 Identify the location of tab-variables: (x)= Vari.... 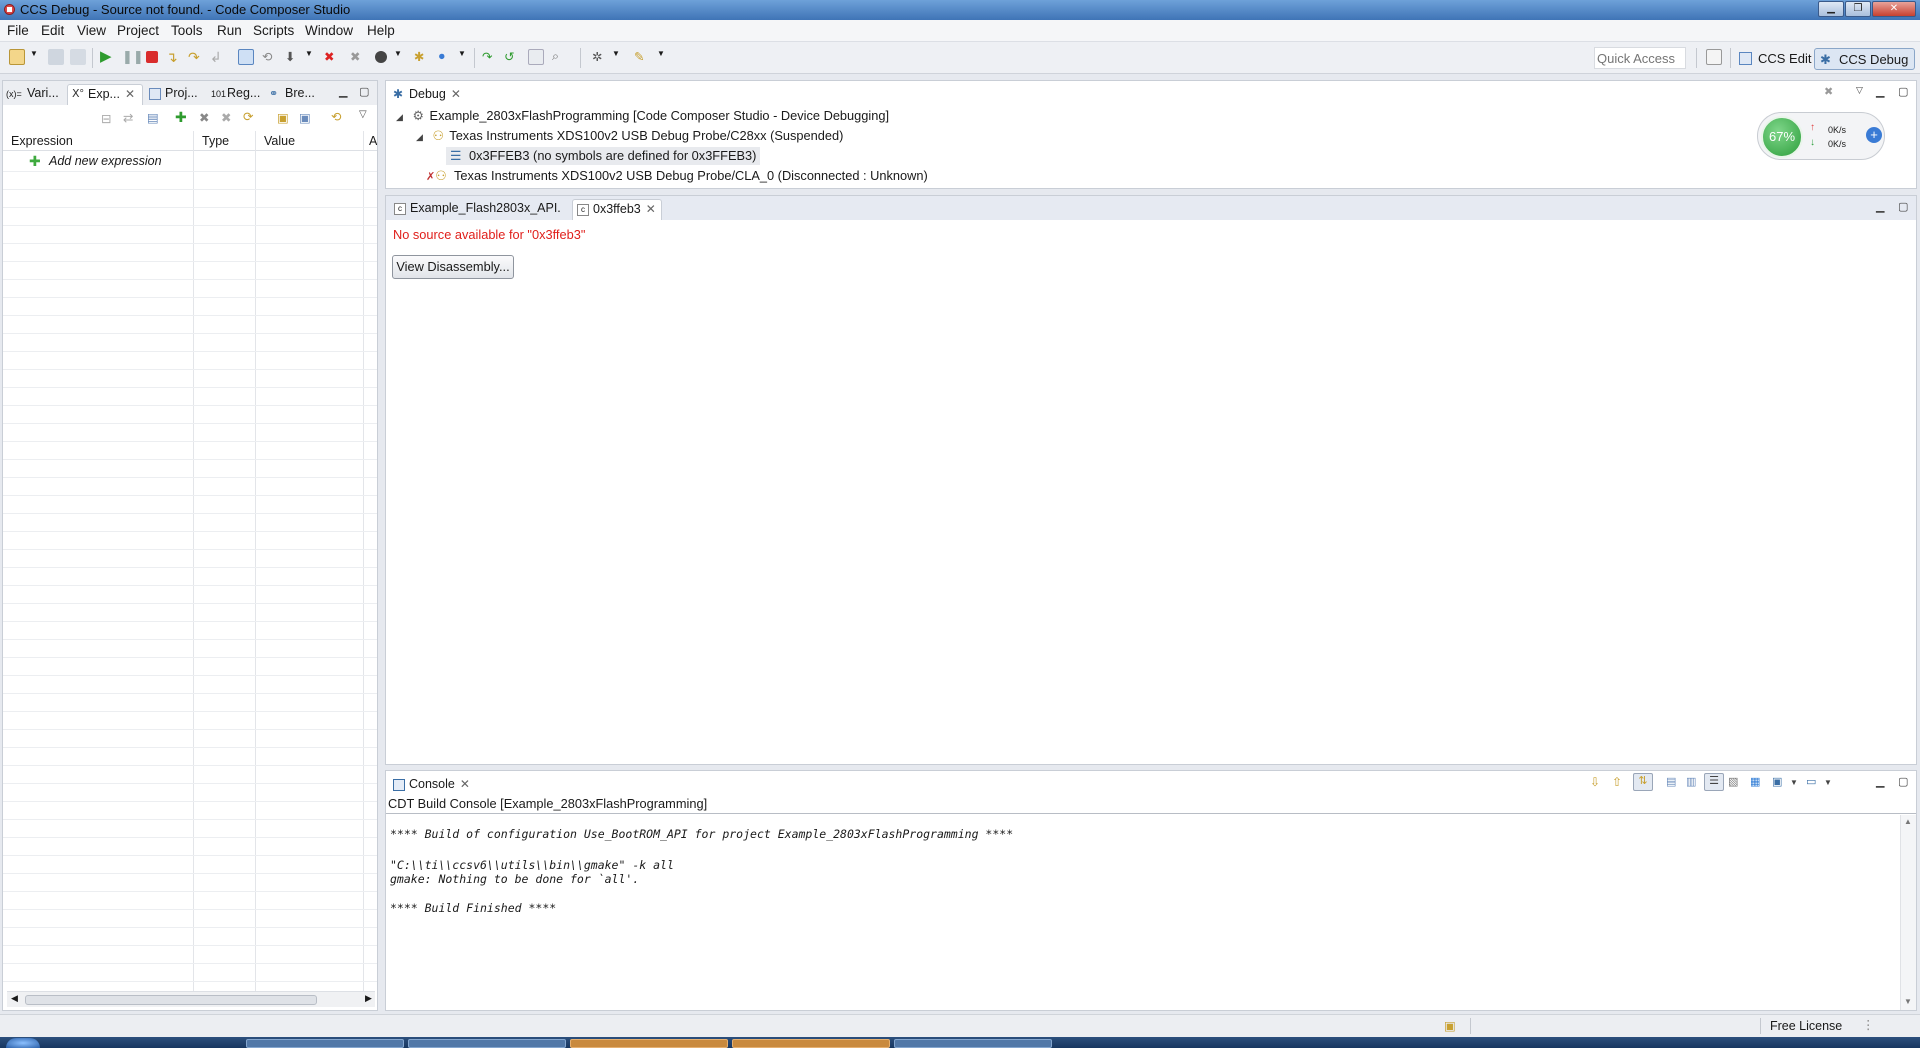
(34, 94).